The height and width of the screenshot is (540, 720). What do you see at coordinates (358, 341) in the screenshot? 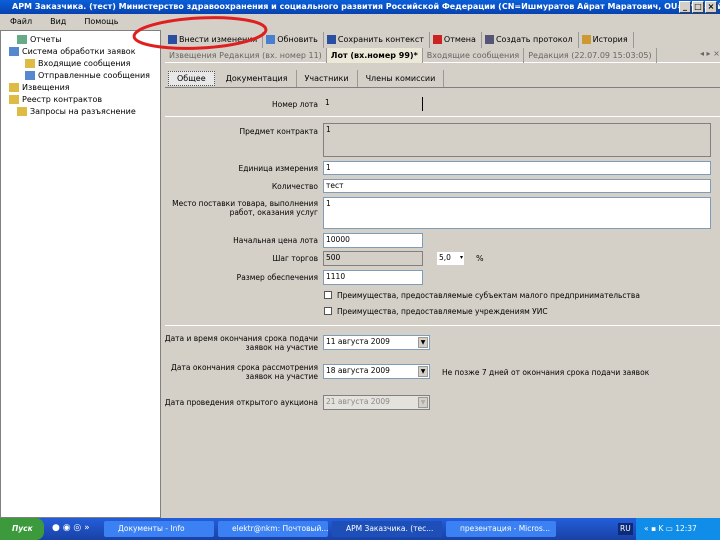
I see `date-end-value: 11 августа 2009` at bounding box center [358, 341].